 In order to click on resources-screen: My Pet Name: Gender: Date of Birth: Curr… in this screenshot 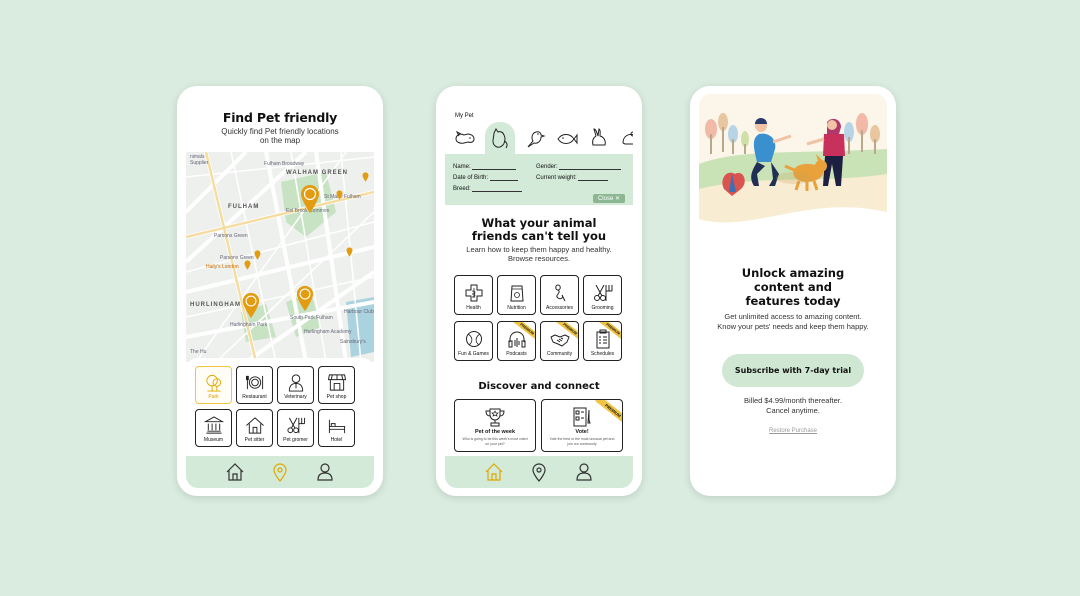, I will do `click(539, 291)`.